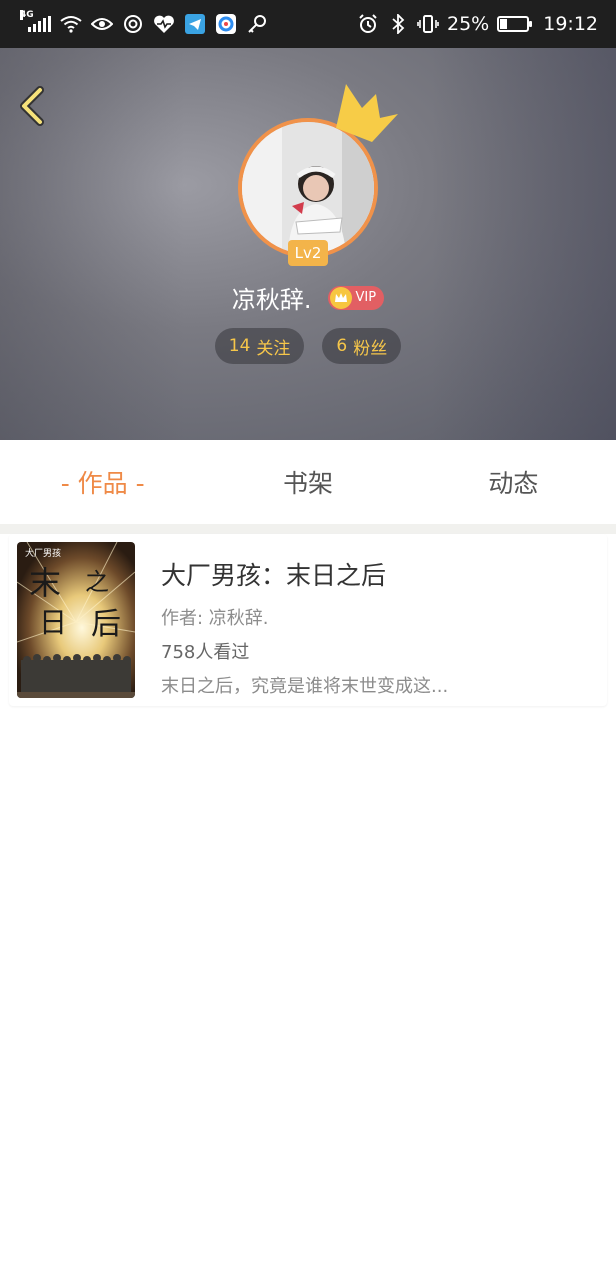 This screenshot has width=616, height=1280. Describe the element at coordinates (318, 175) in the screenshot. I see `avatar-container: Lv2` at that location.